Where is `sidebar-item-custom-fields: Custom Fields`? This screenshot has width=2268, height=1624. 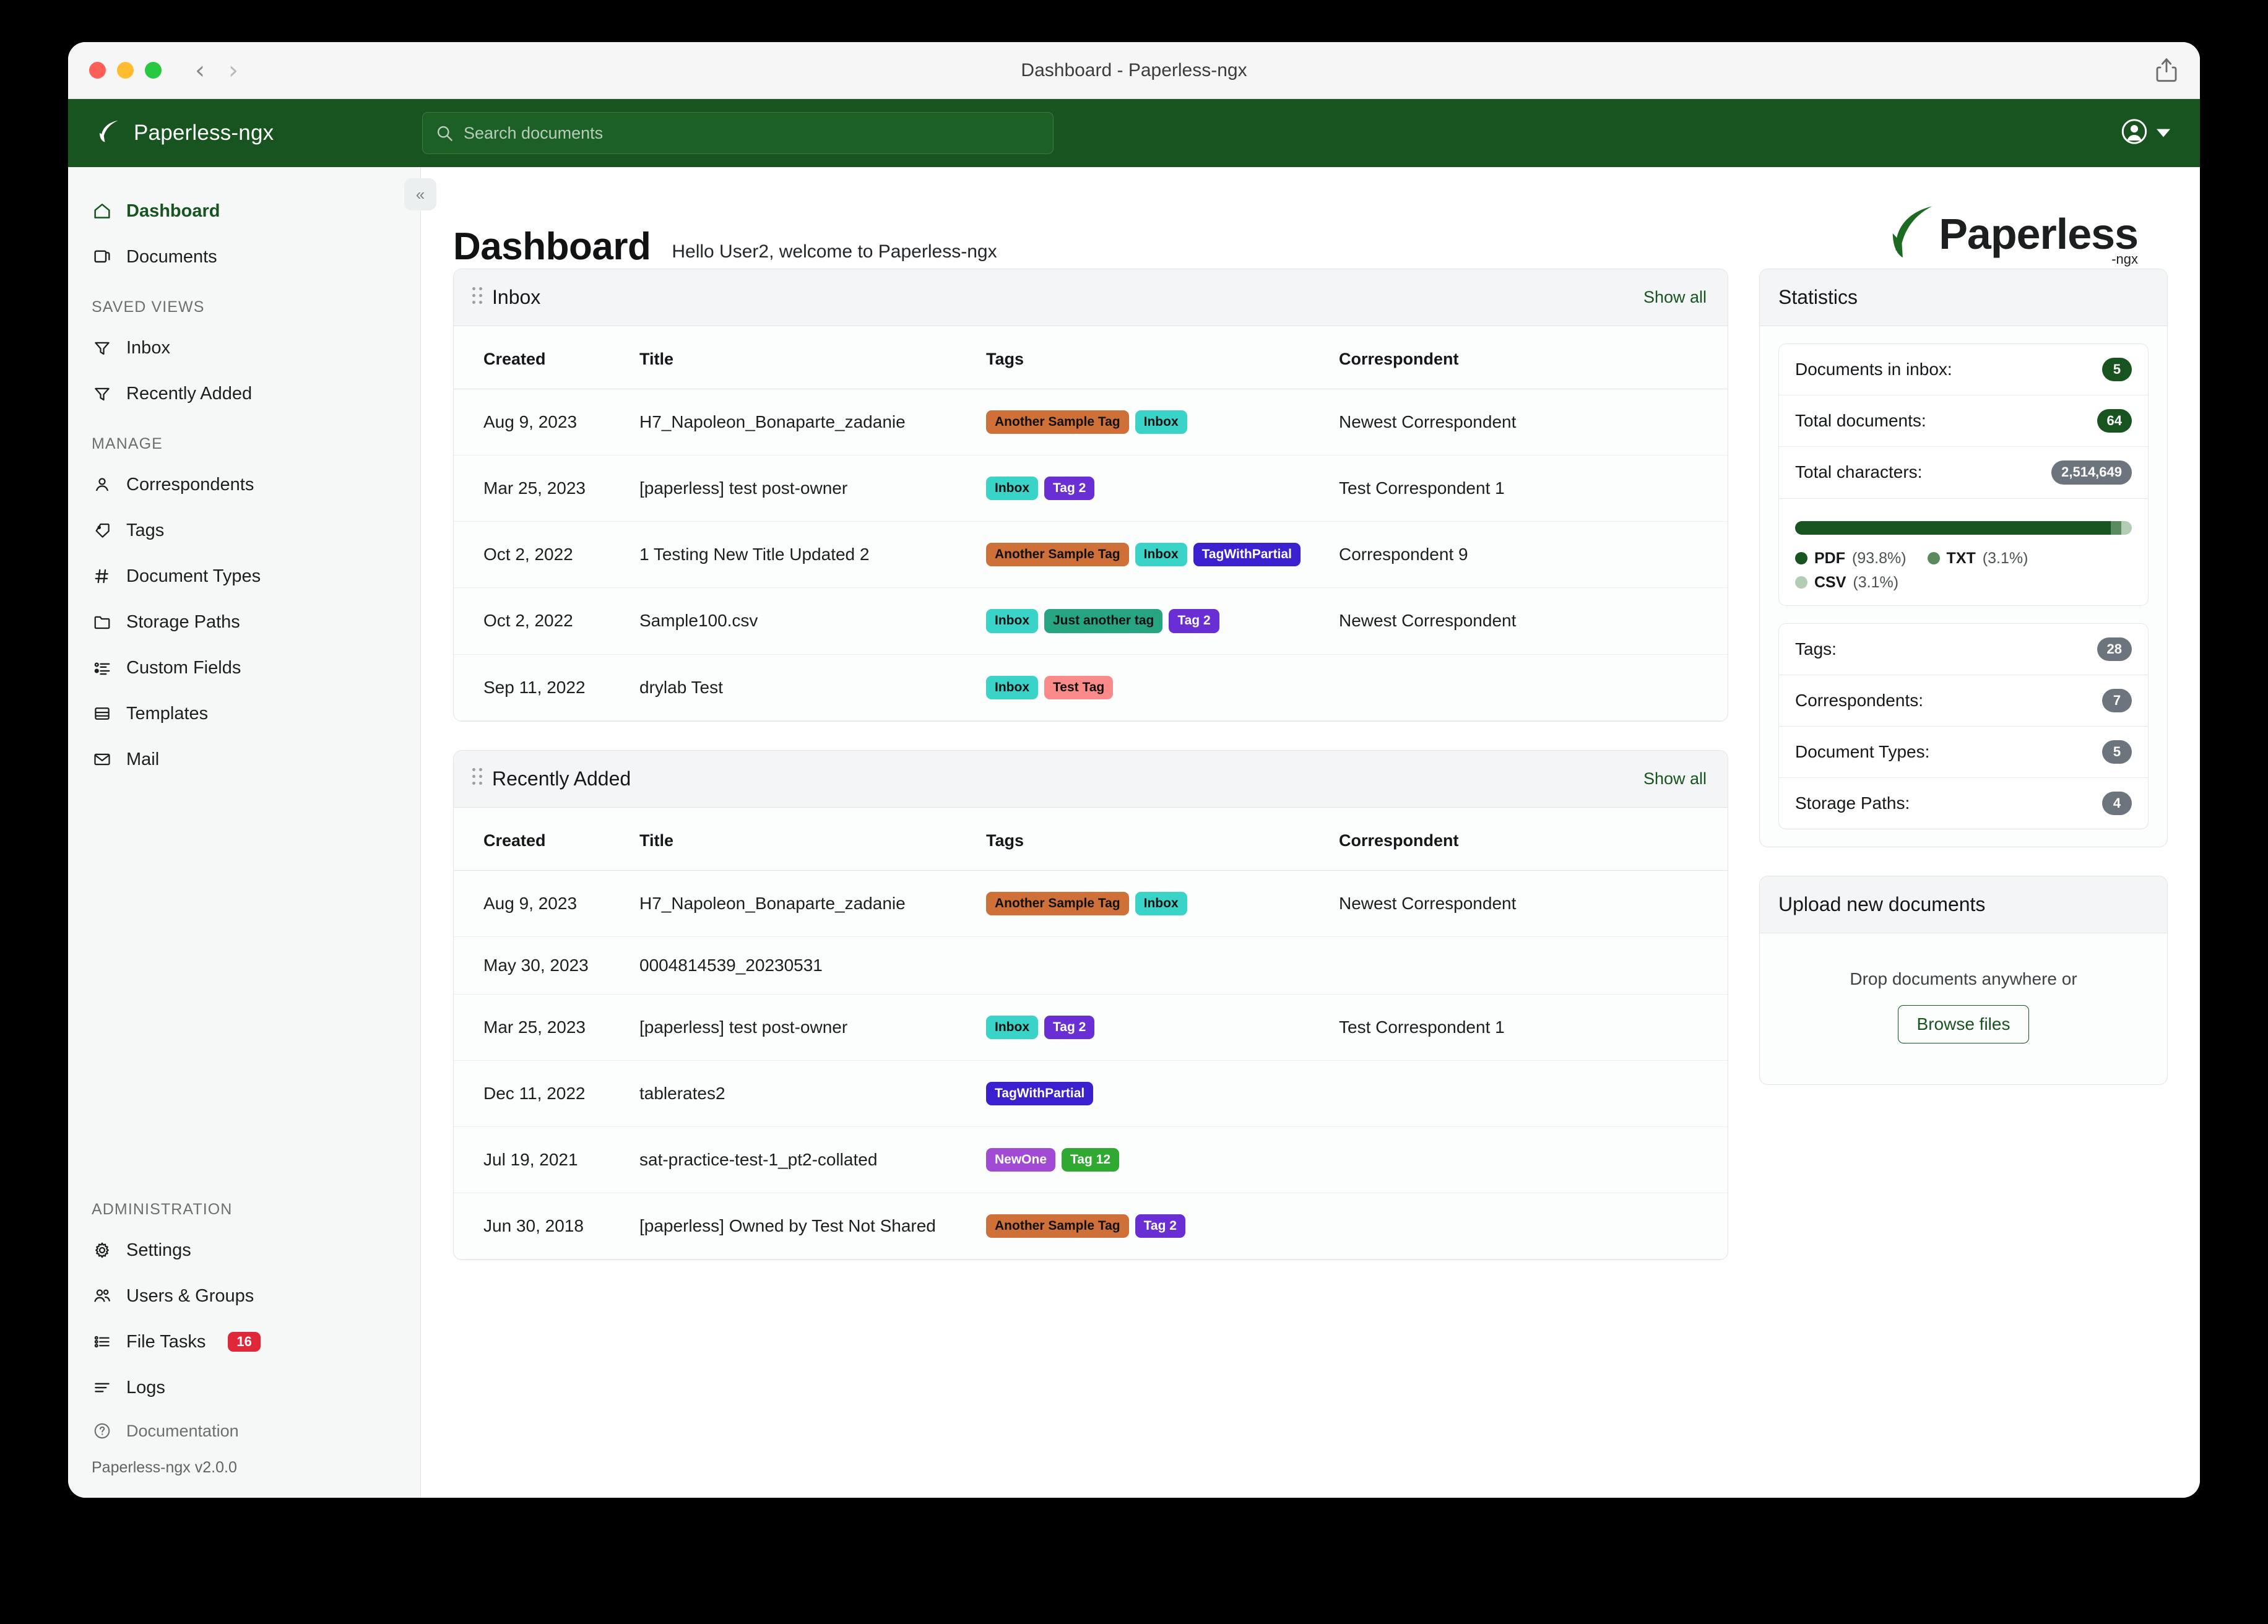 sidebar-item-custom-fields: Custom Fields is located at coordinates (244, 668).